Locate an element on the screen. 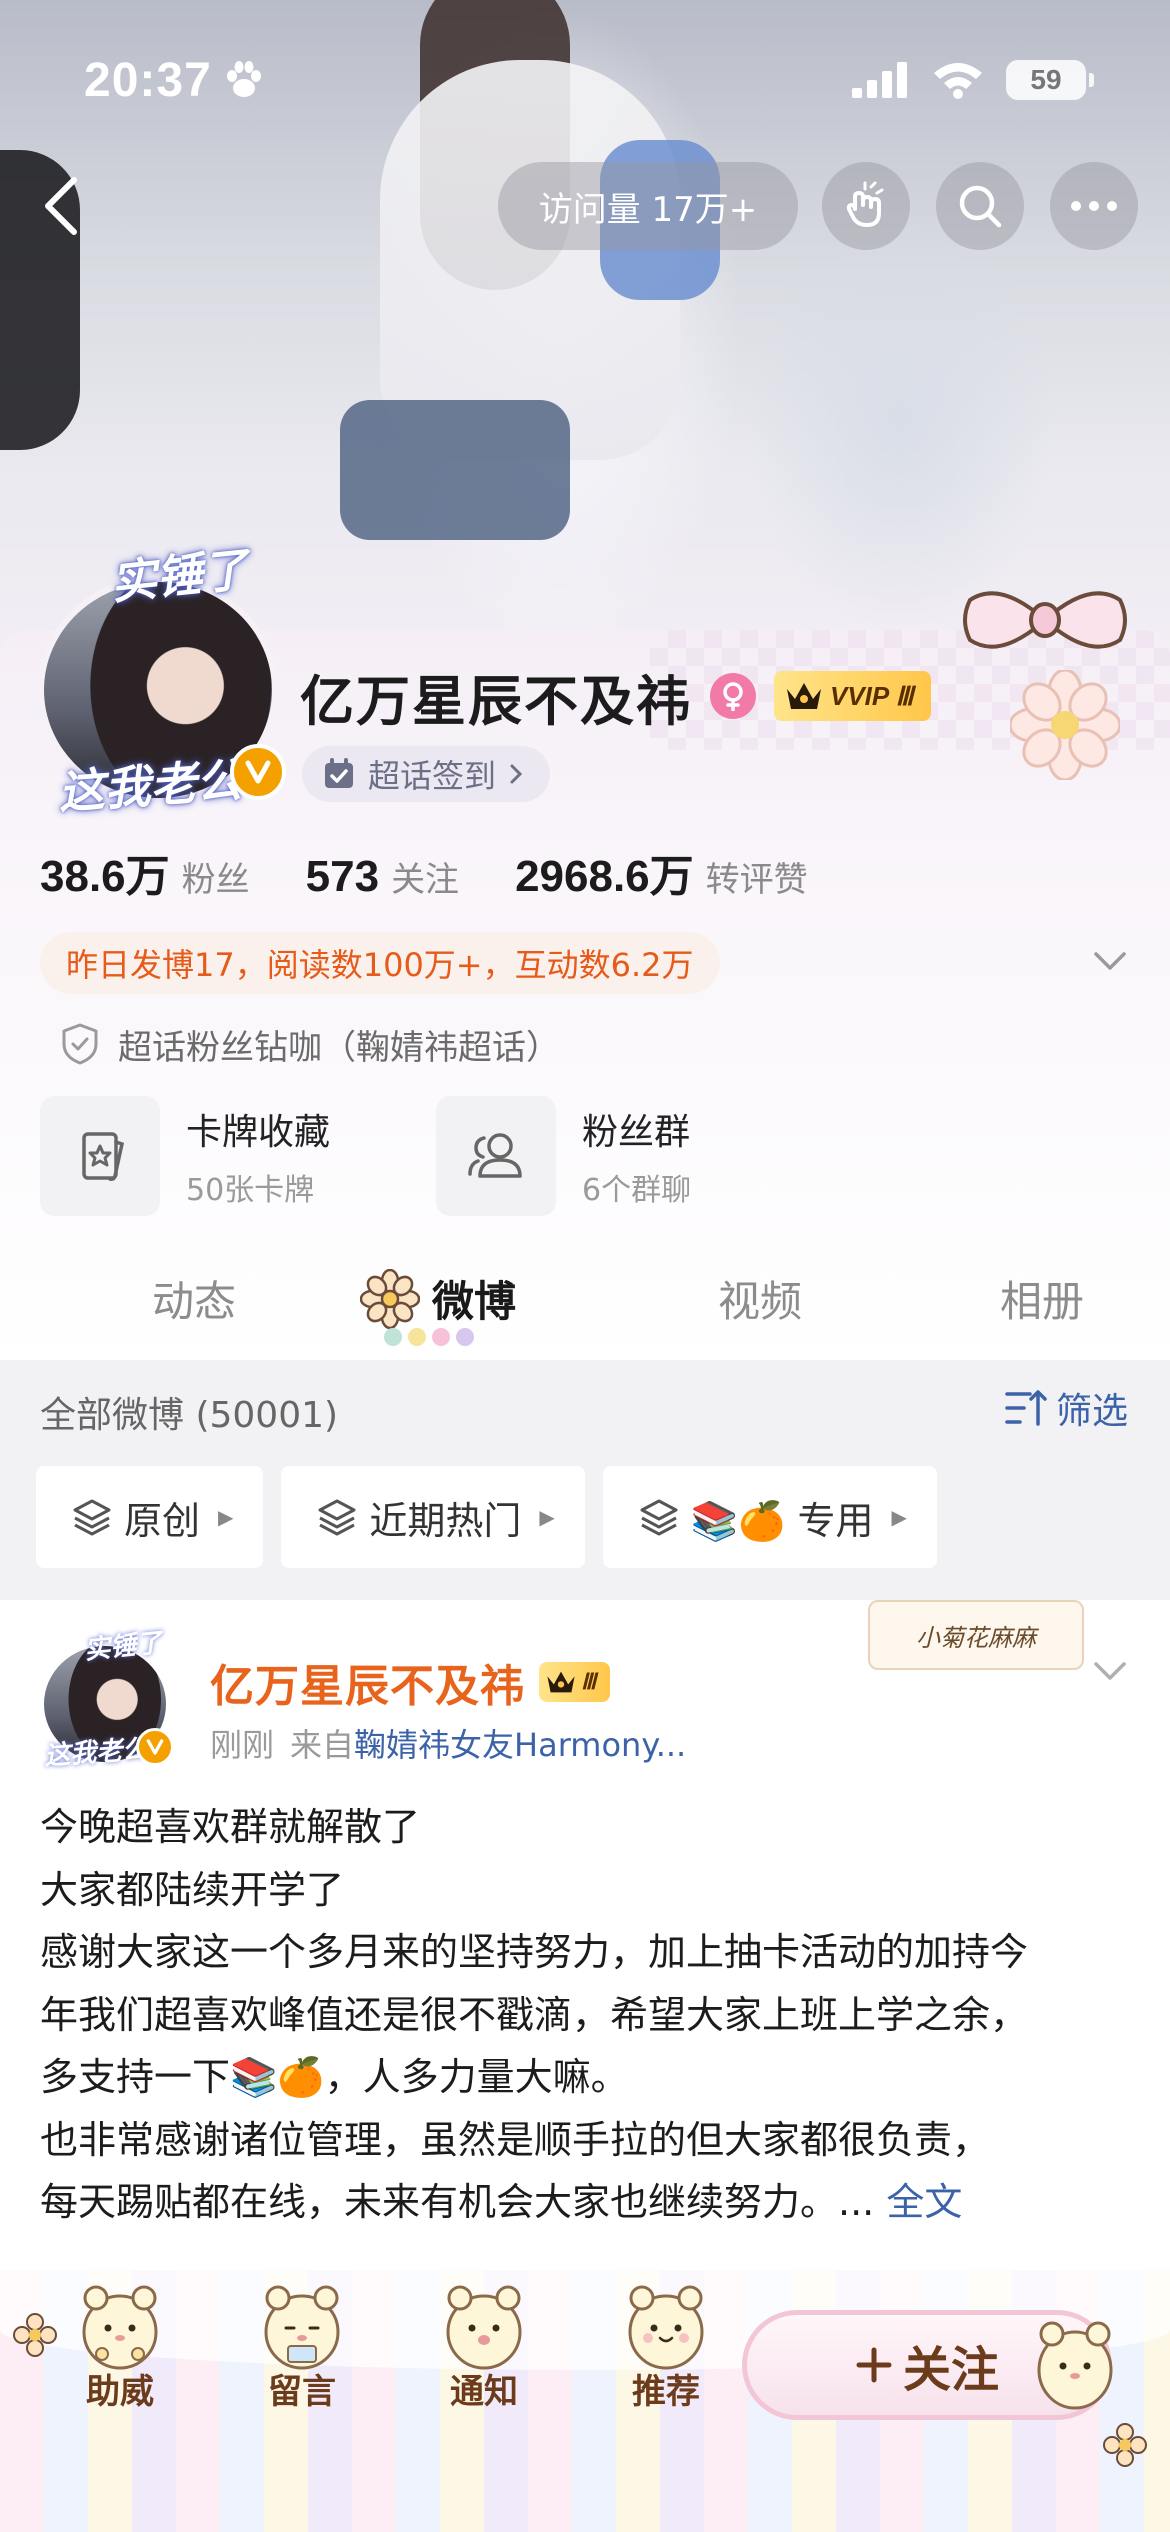 The height and width of the screenshot is (2532, 1170). hand-poke-icon is located at coordinates (865, 204).